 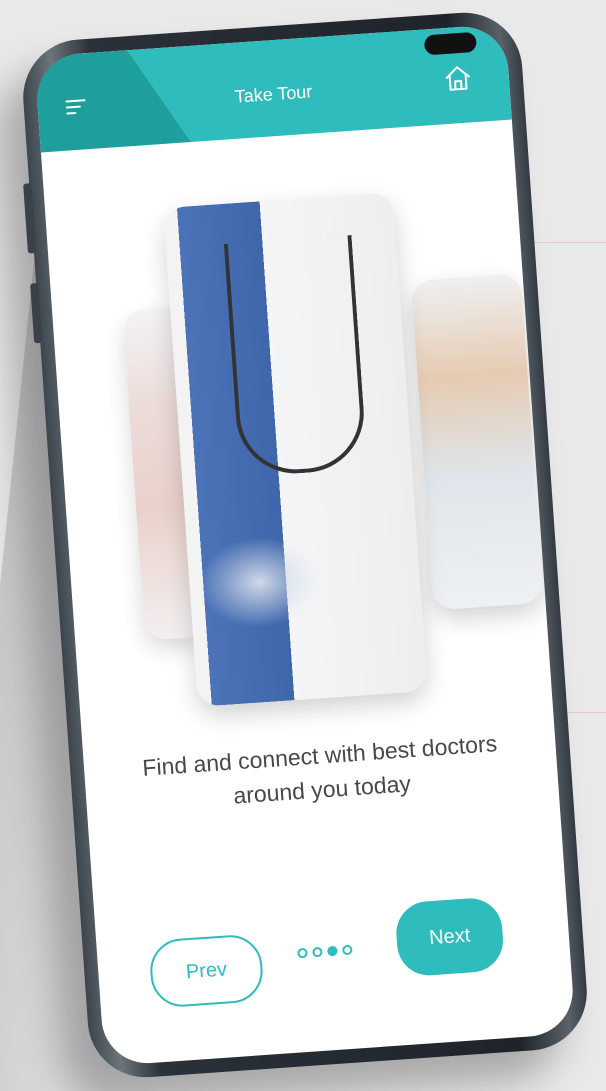 I want to click on doctor-illustration, so click(x=295, y=356).